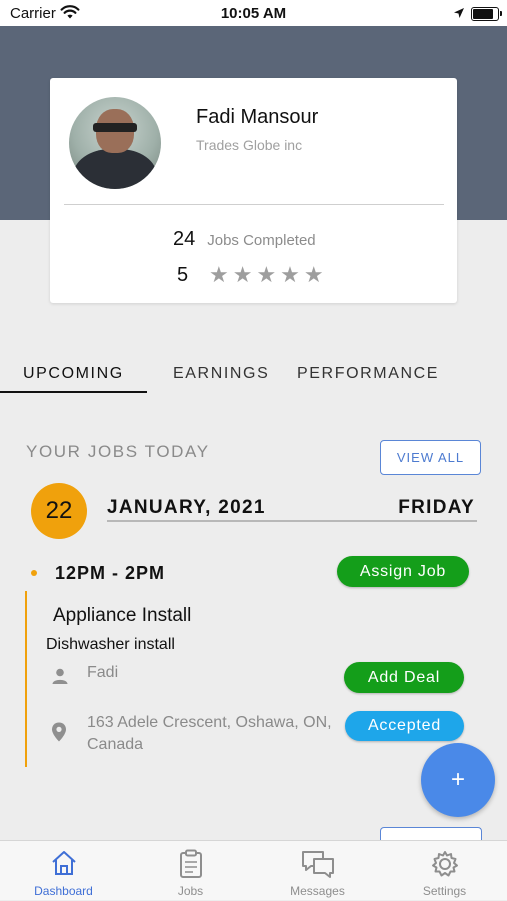  Describe the element at coordinates (184, 239) in the screenshot. I see `jobs-completed-count: 24` at that location.